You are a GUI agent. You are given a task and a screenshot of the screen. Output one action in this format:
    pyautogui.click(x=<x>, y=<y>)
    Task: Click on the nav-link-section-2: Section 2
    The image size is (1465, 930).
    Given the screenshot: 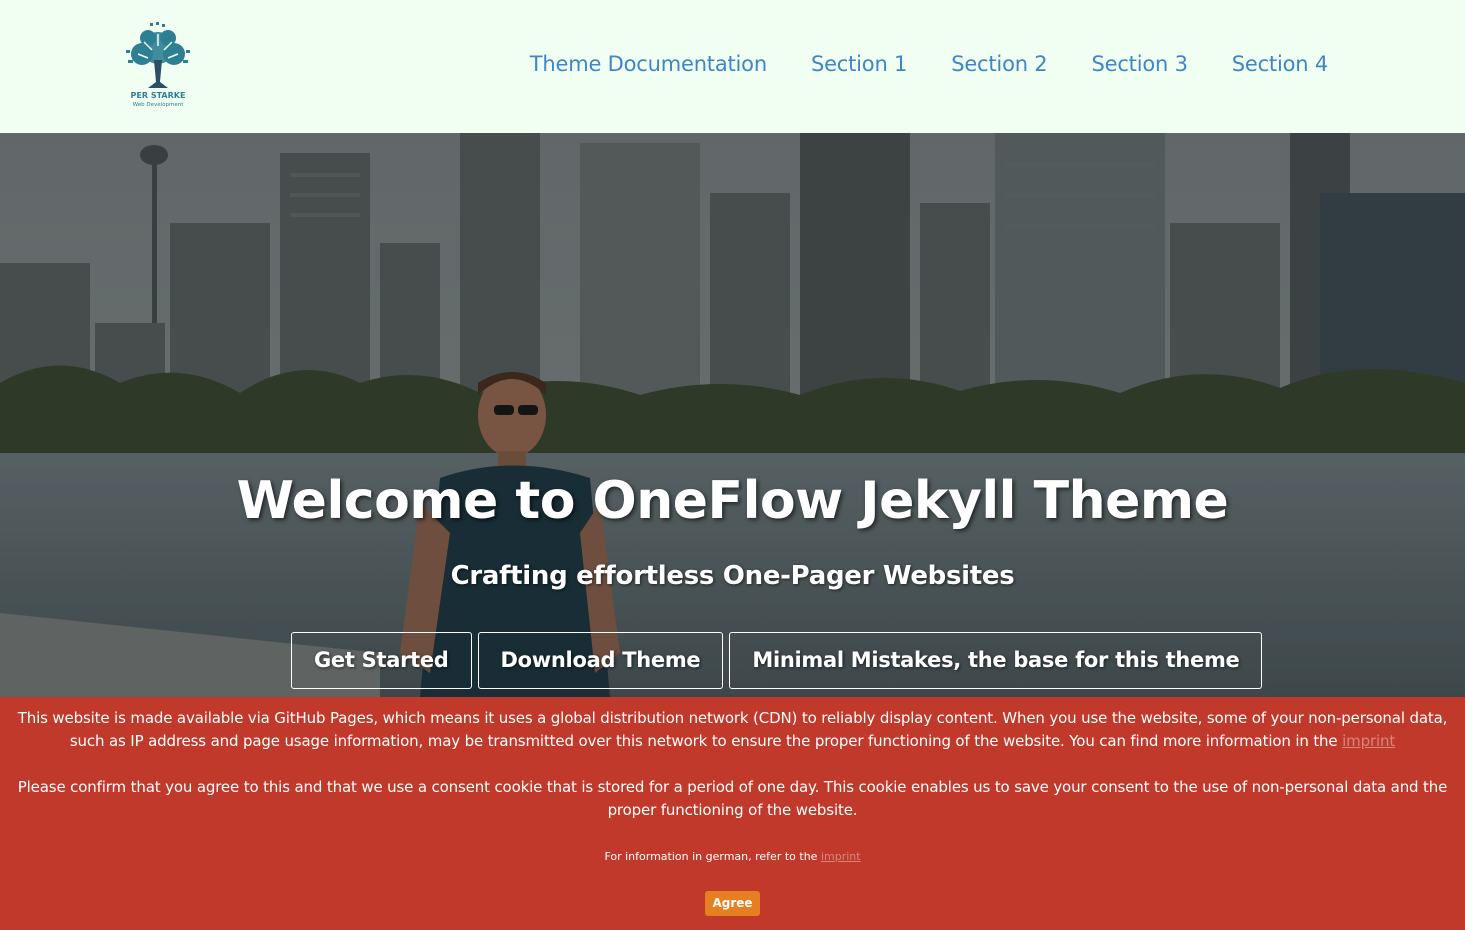 What is the action you would take?
    pyautogui.click(x=999, y=64)
    